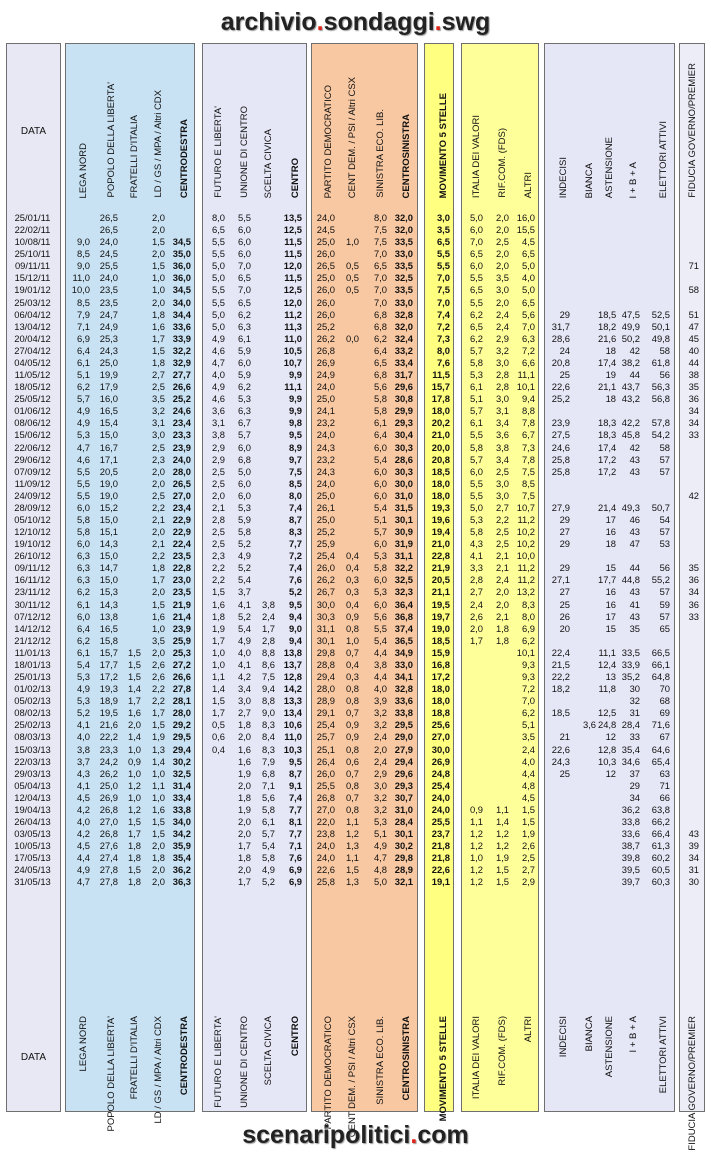 The width and height of the screenshot is (711, 1155). Describe the element at coordinates (295, 834) in the screenshot. I see `value-cell: 7,7` at that location.